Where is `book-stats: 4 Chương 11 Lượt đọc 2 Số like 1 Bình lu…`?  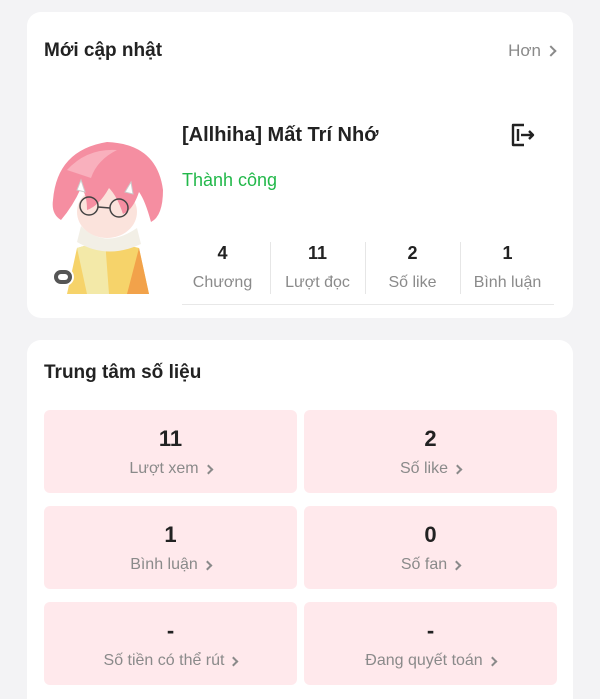
book-stats: 4 Chương 11 Lượt đọc 2 Số like 1 Bình lu… is located at coordinates (365, 268).